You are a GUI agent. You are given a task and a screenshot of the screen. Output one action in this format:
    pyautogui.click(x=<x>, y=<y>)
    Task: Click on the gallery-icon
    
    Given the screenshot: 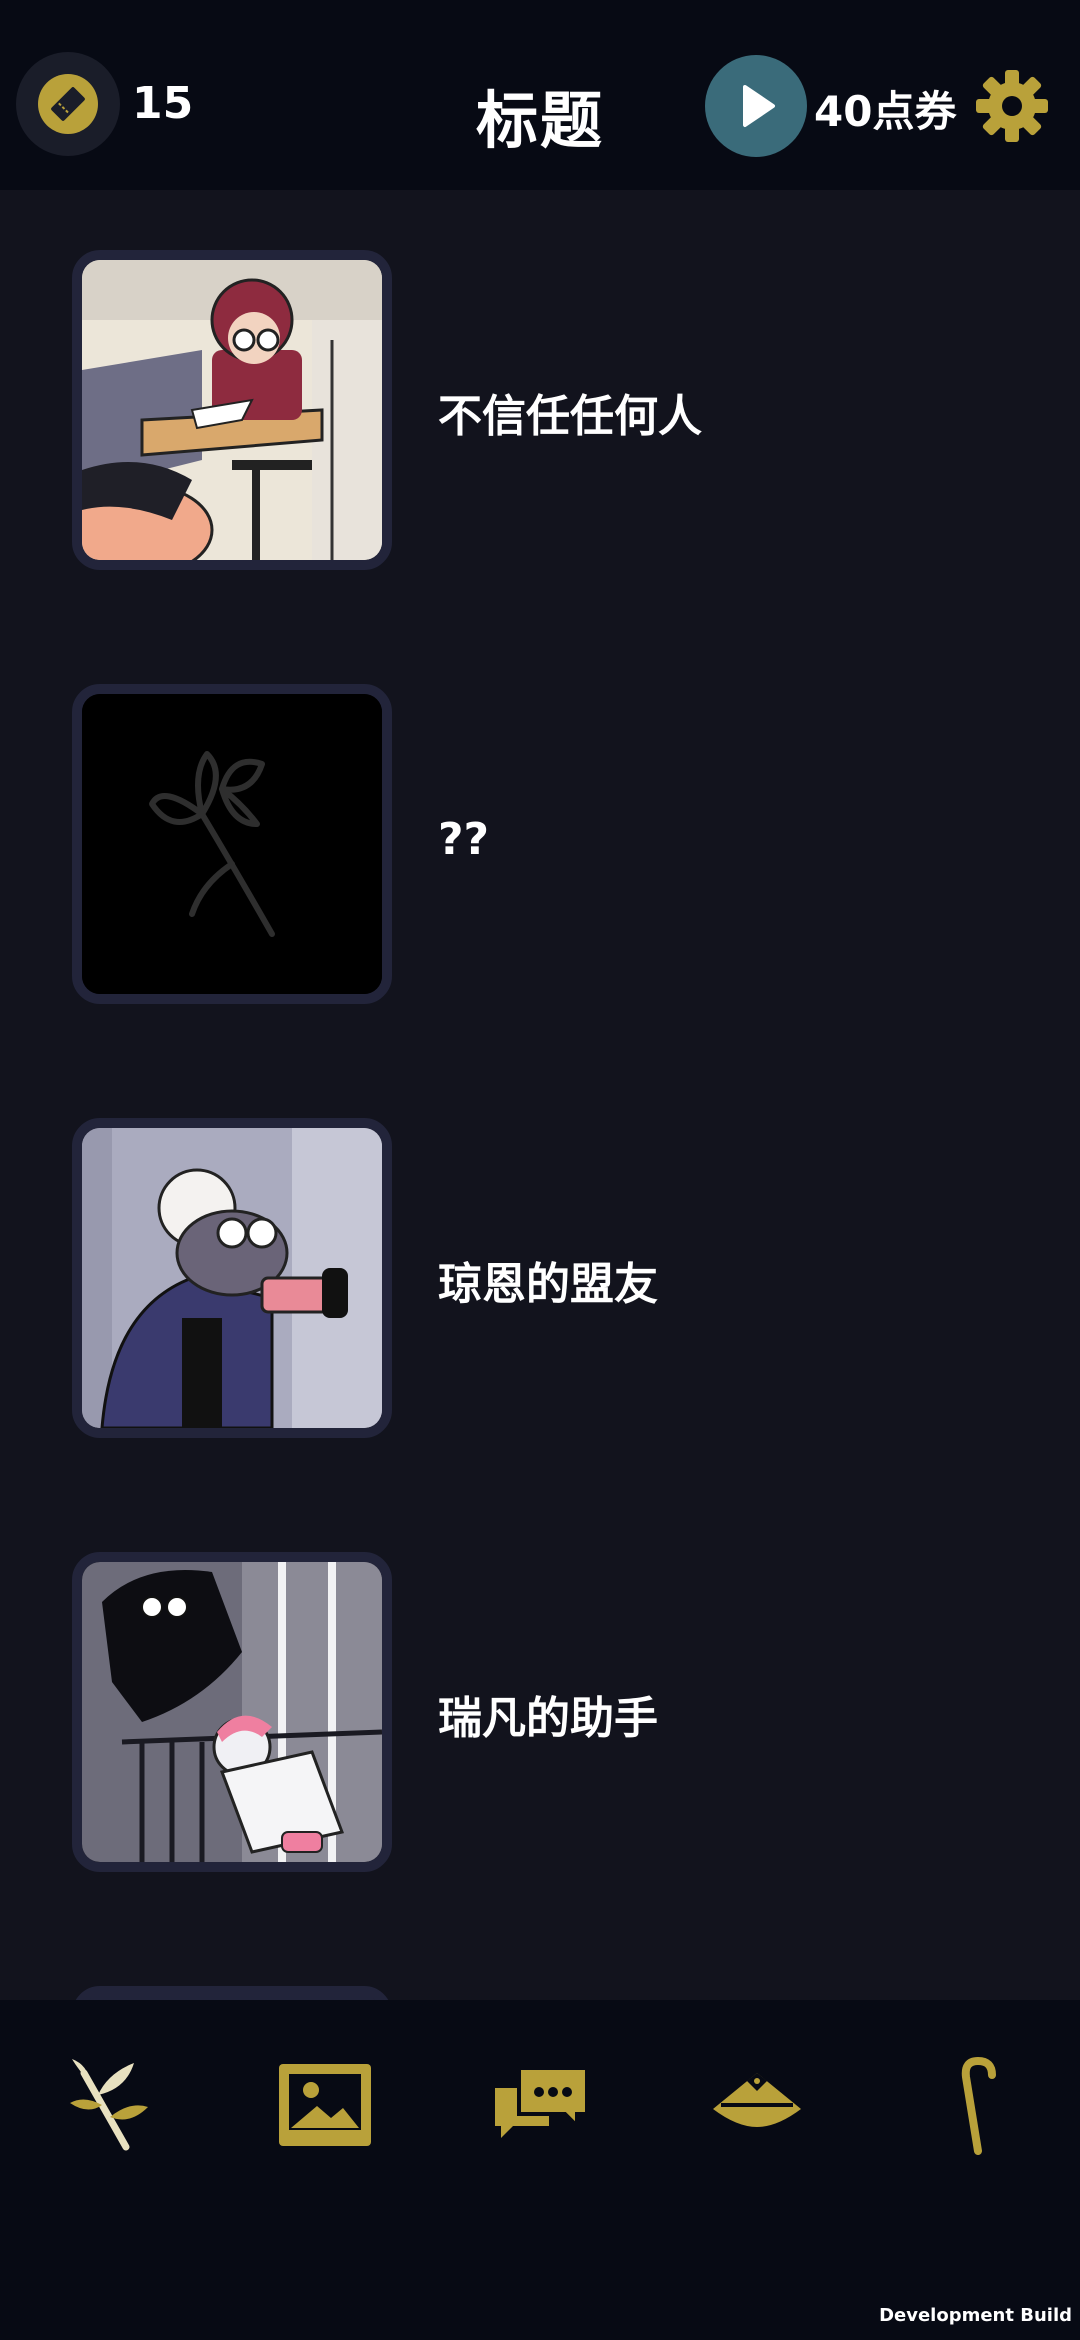 What is the action you would take?
    pyautogui.click(x=325, y=2105)
    